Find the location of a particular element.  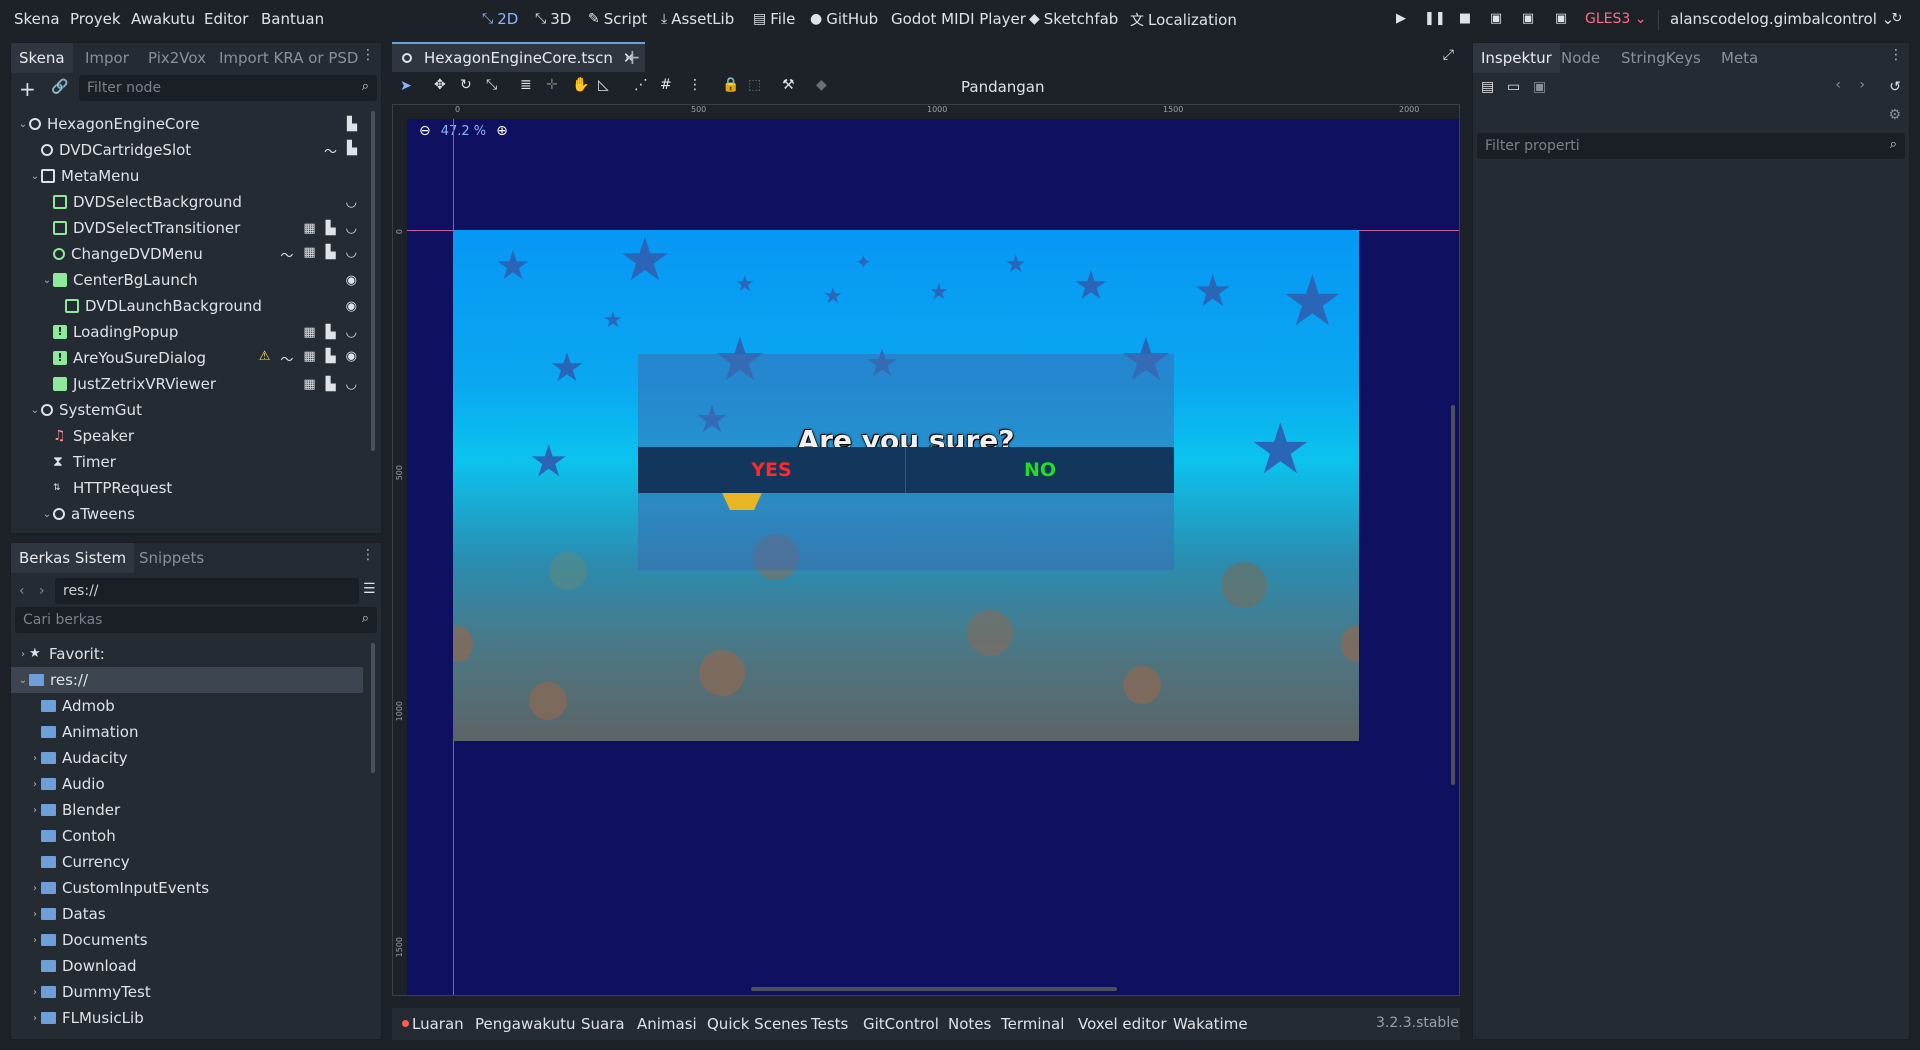

grid-snap-icon: # is located at coordinates (666, 85).